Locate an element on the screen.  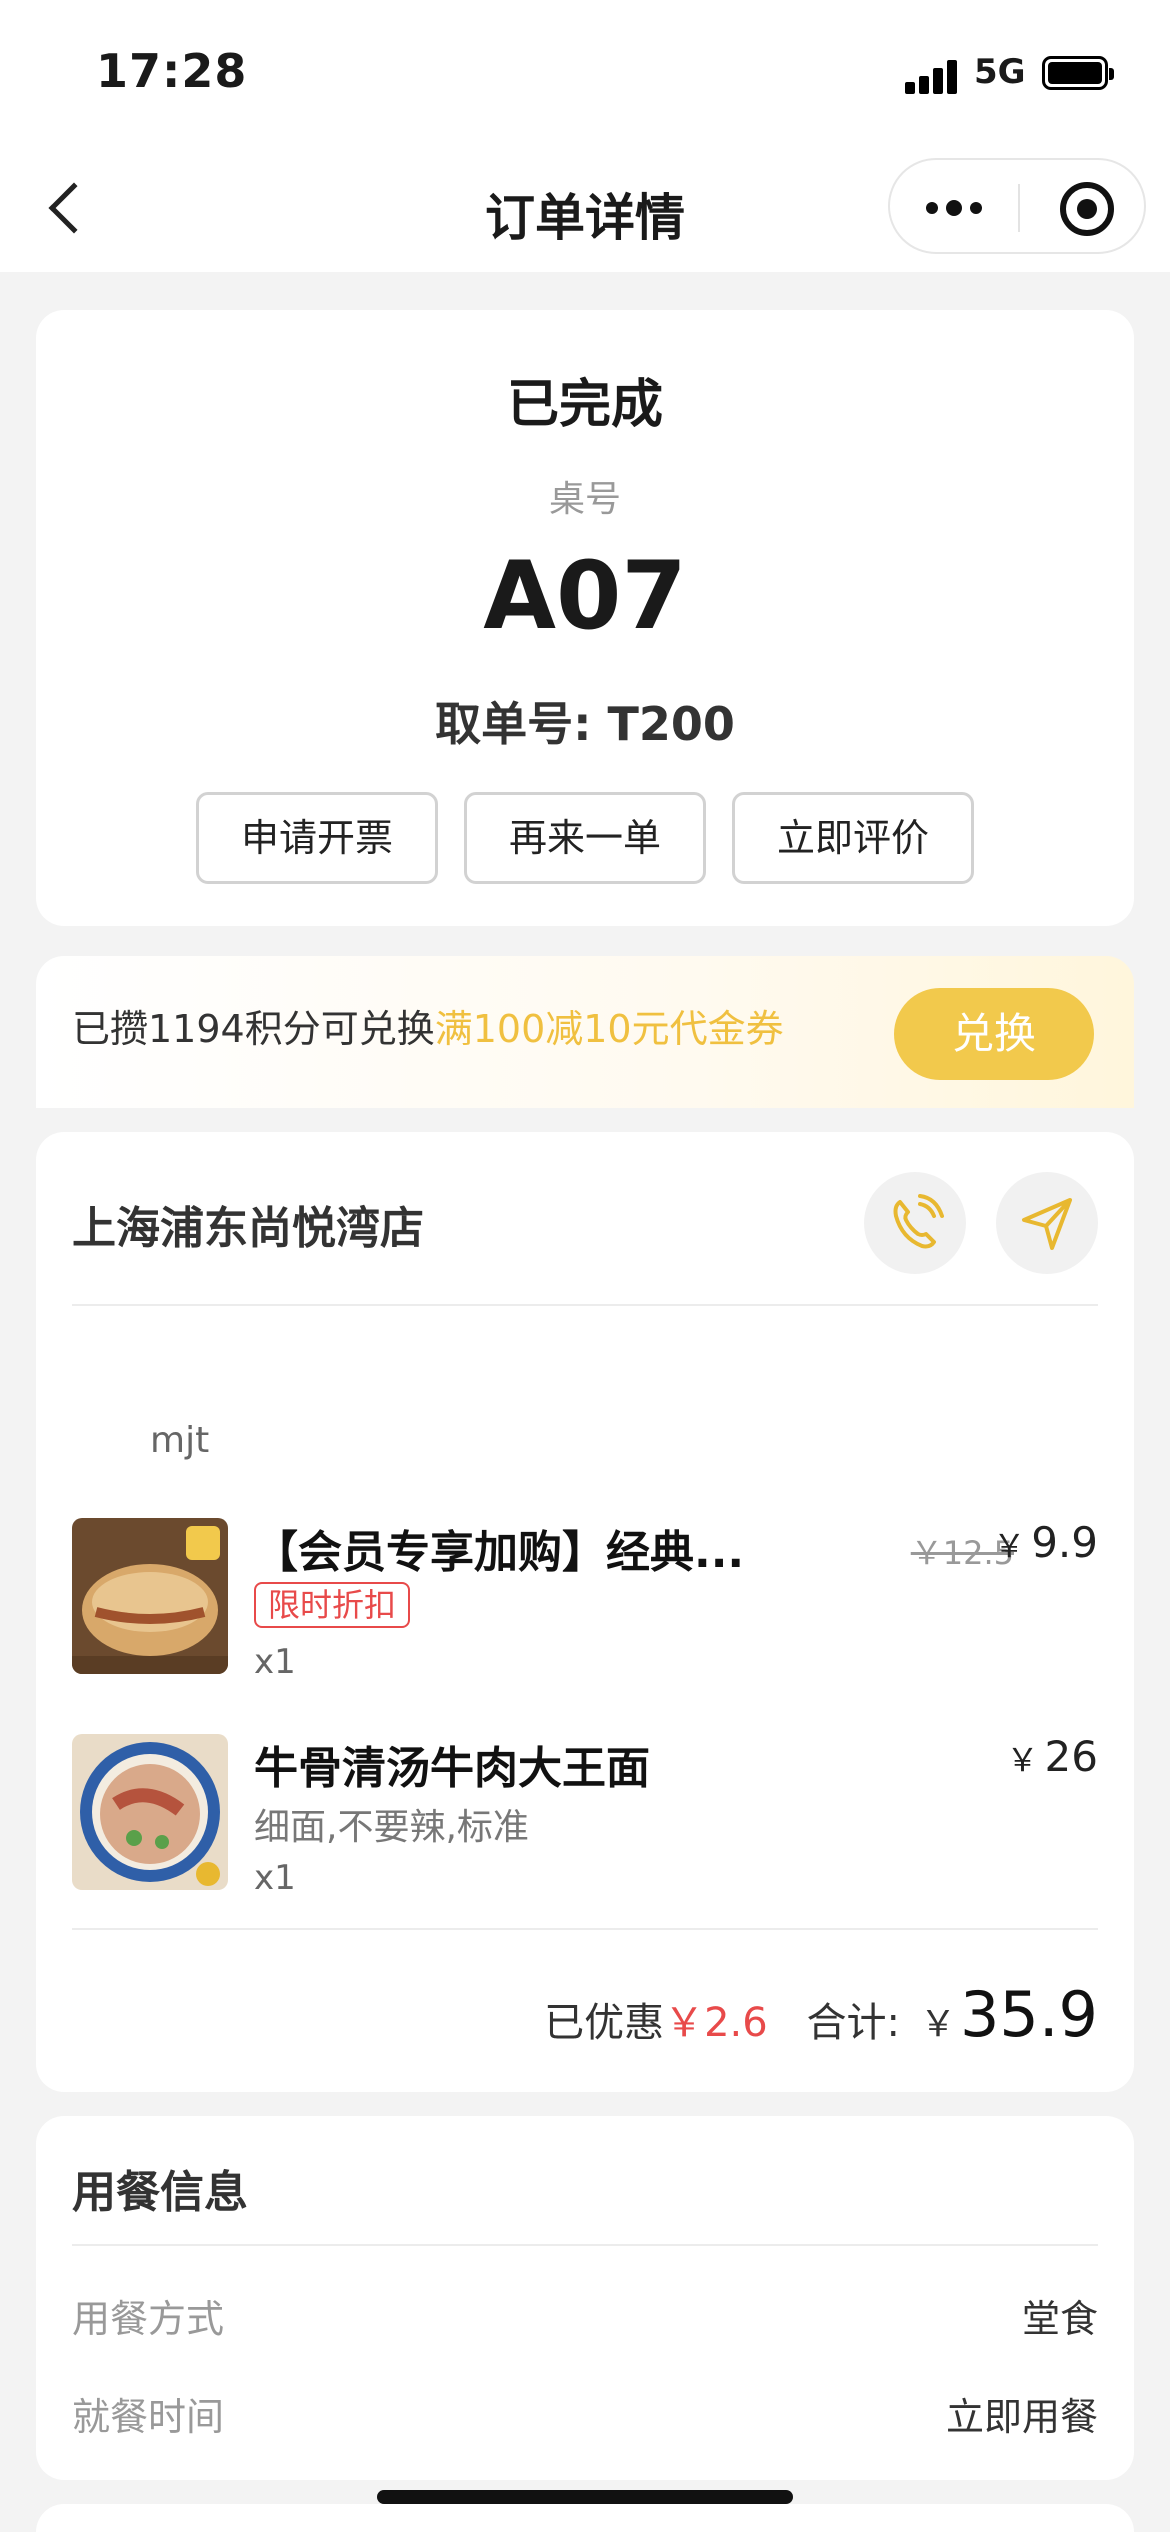
target-circle-icon is located at coordinates (1087, 209).